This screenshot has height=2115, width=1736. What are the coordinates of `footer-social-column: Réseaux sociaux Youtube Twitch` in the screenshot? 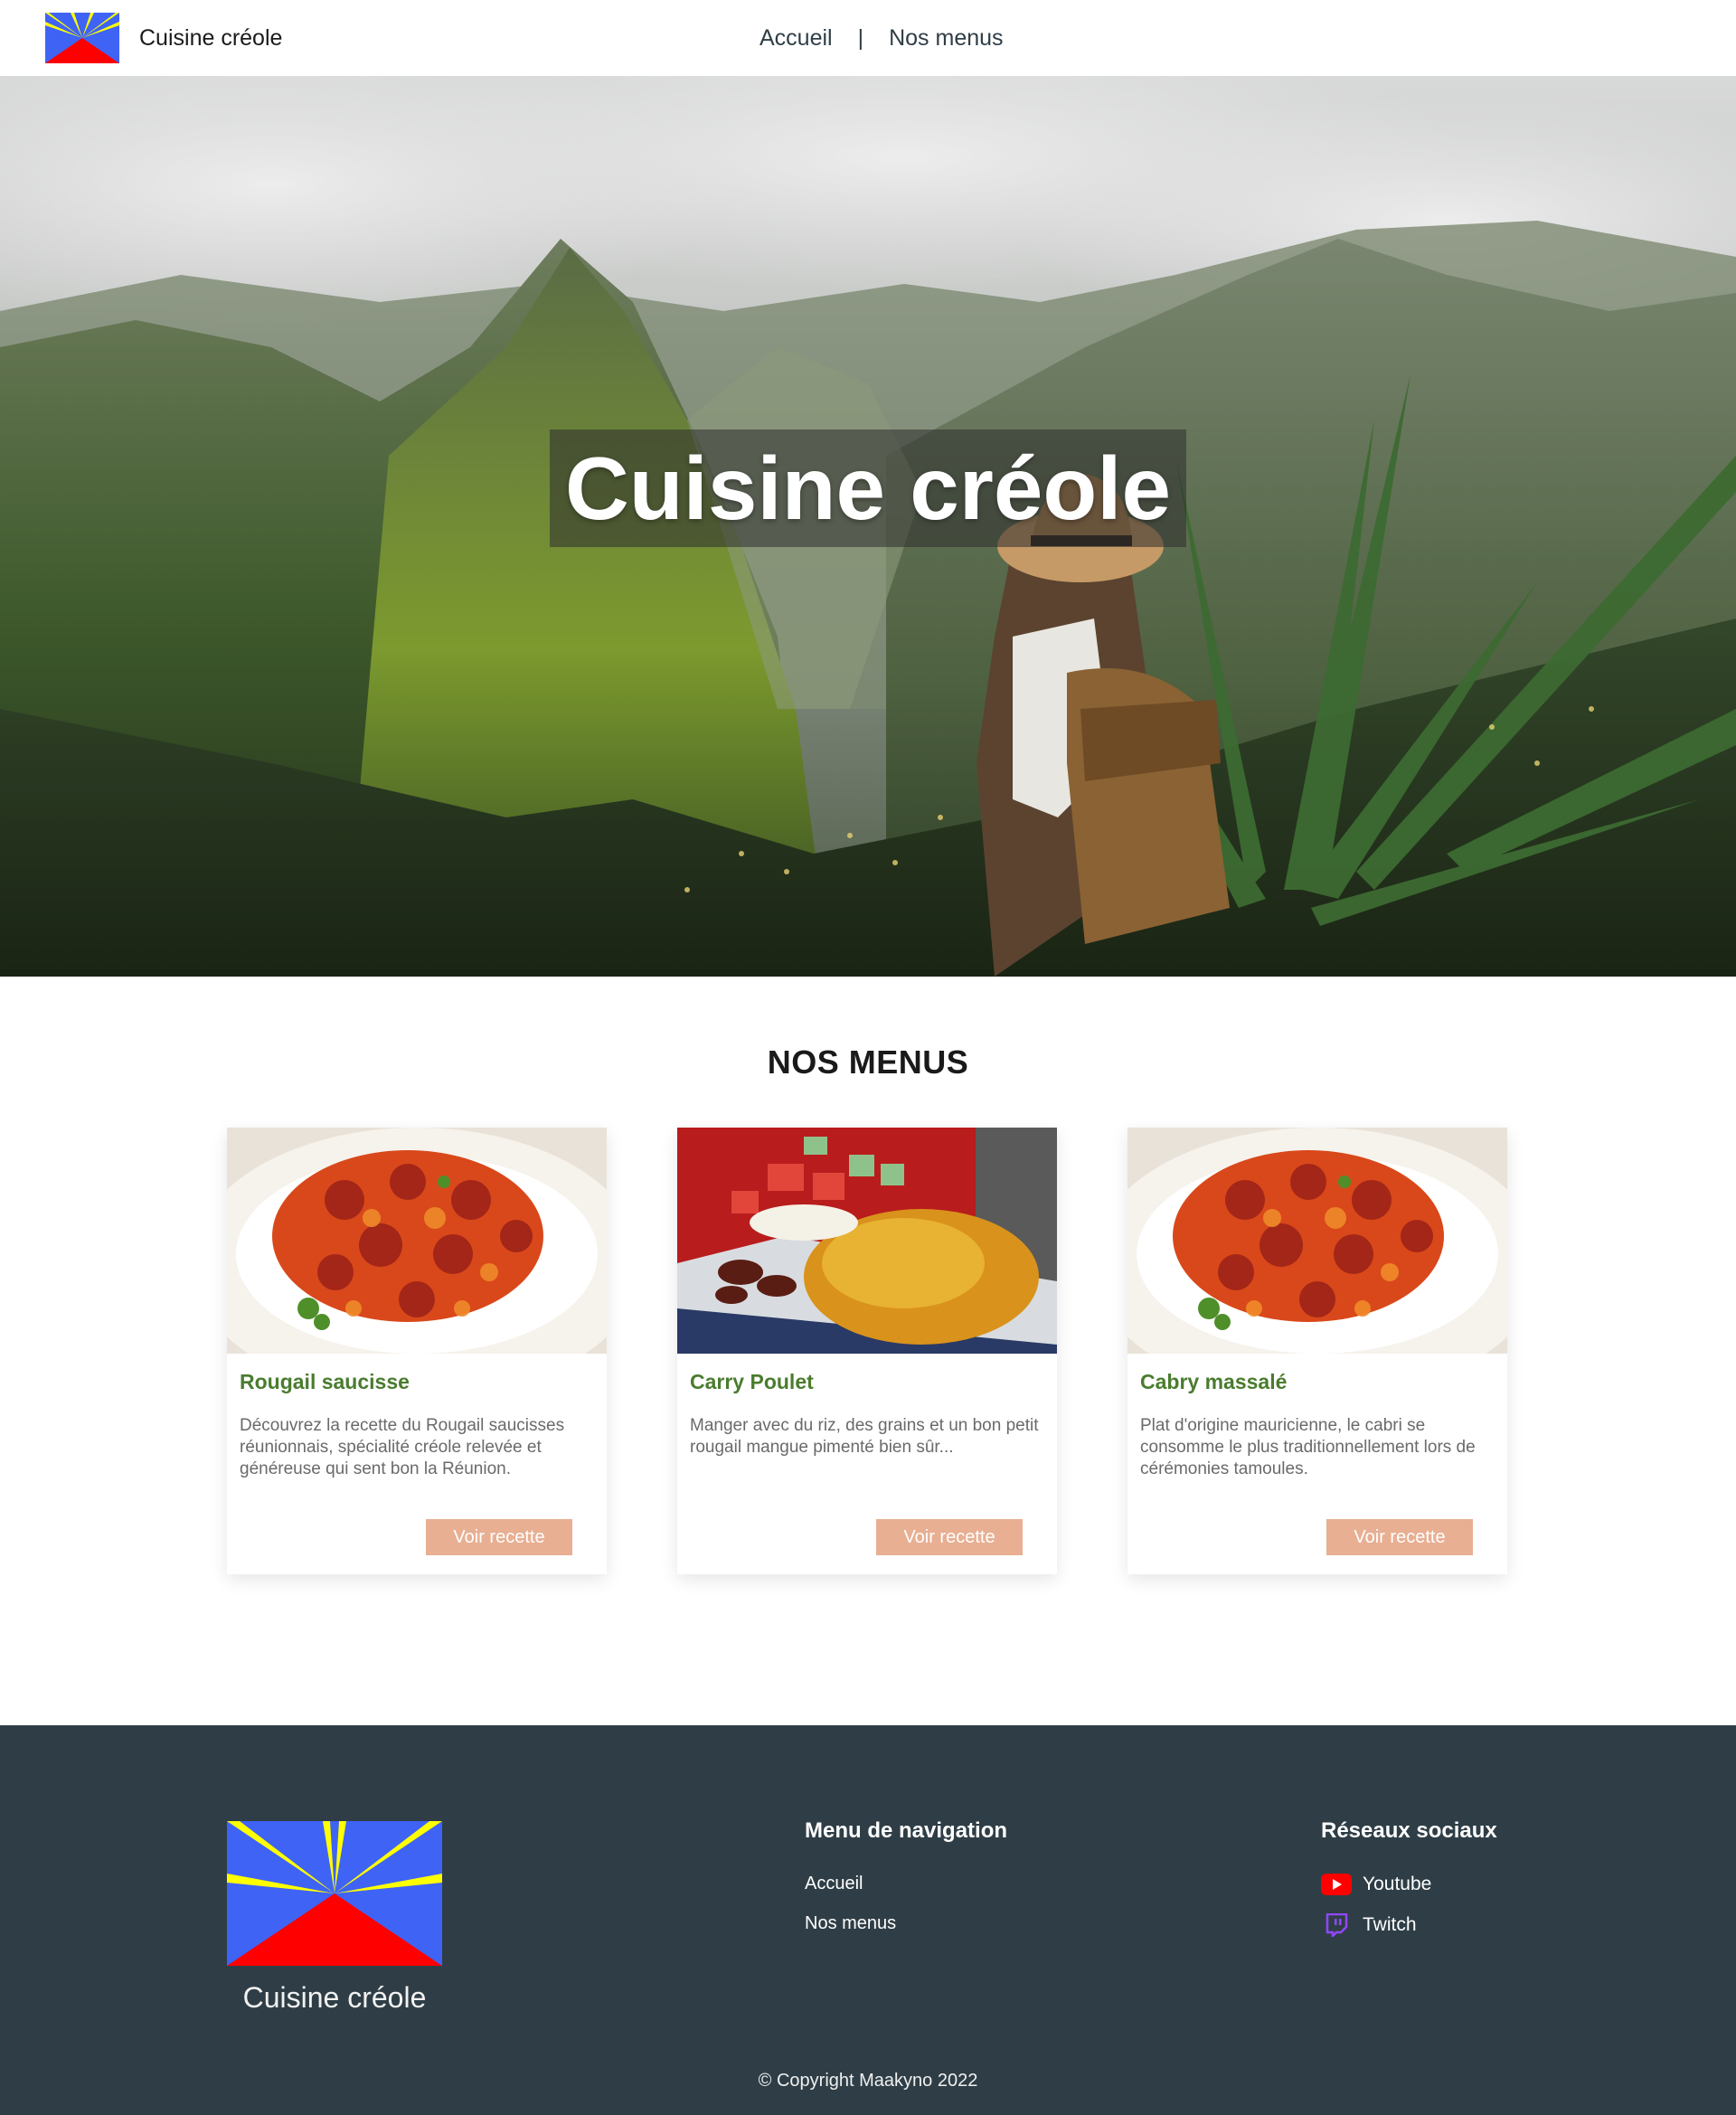 It's located at (1409, 1886).